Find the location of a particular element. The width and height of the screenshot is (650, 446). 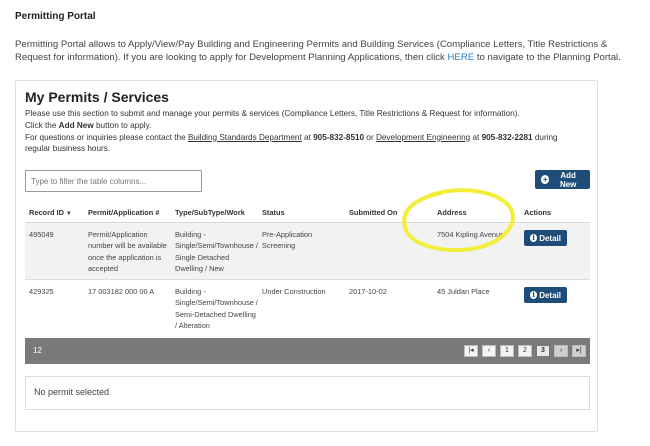

portal-title: Permitting Portal is located at coordinates (55, 16).